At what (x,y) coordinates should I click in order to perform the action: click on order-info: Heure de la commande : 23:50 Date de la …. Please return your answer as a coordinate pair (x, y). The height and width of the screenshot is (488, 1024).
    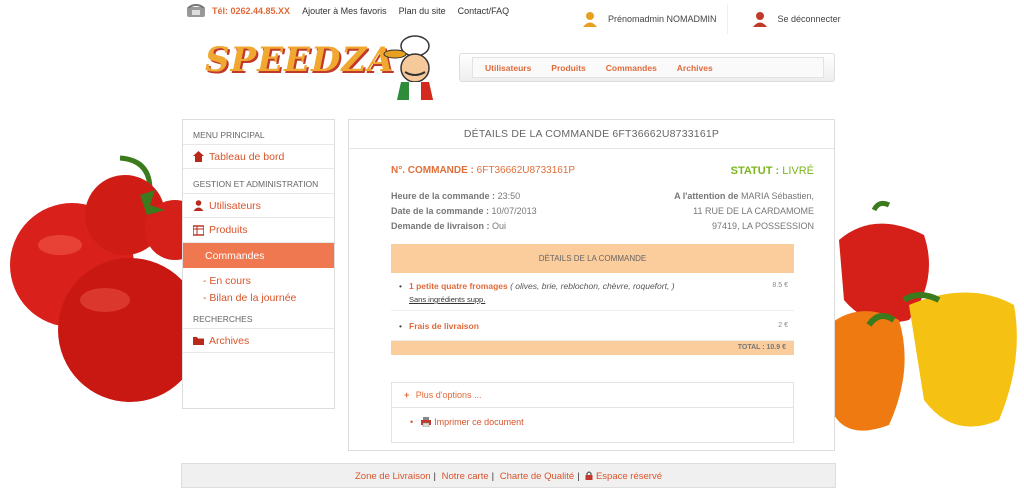
    Looking at the image, I should click on (464, 211).